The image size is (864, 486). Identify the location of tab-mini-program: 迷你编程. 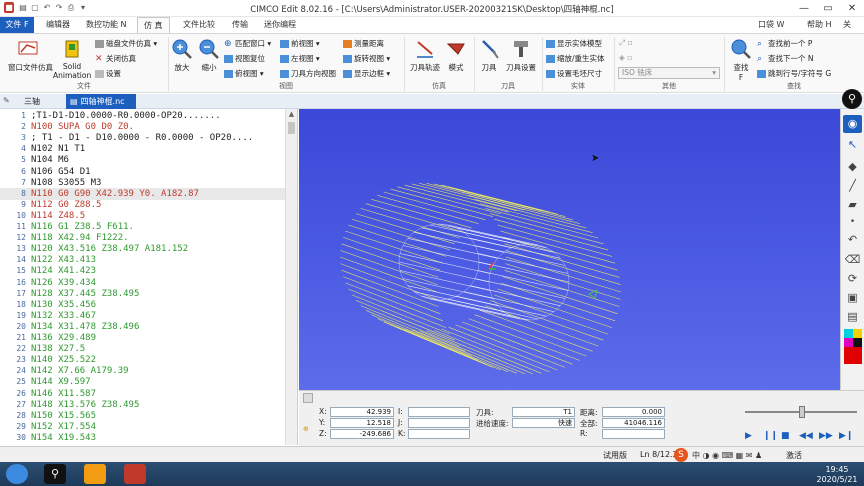
(280, 25).